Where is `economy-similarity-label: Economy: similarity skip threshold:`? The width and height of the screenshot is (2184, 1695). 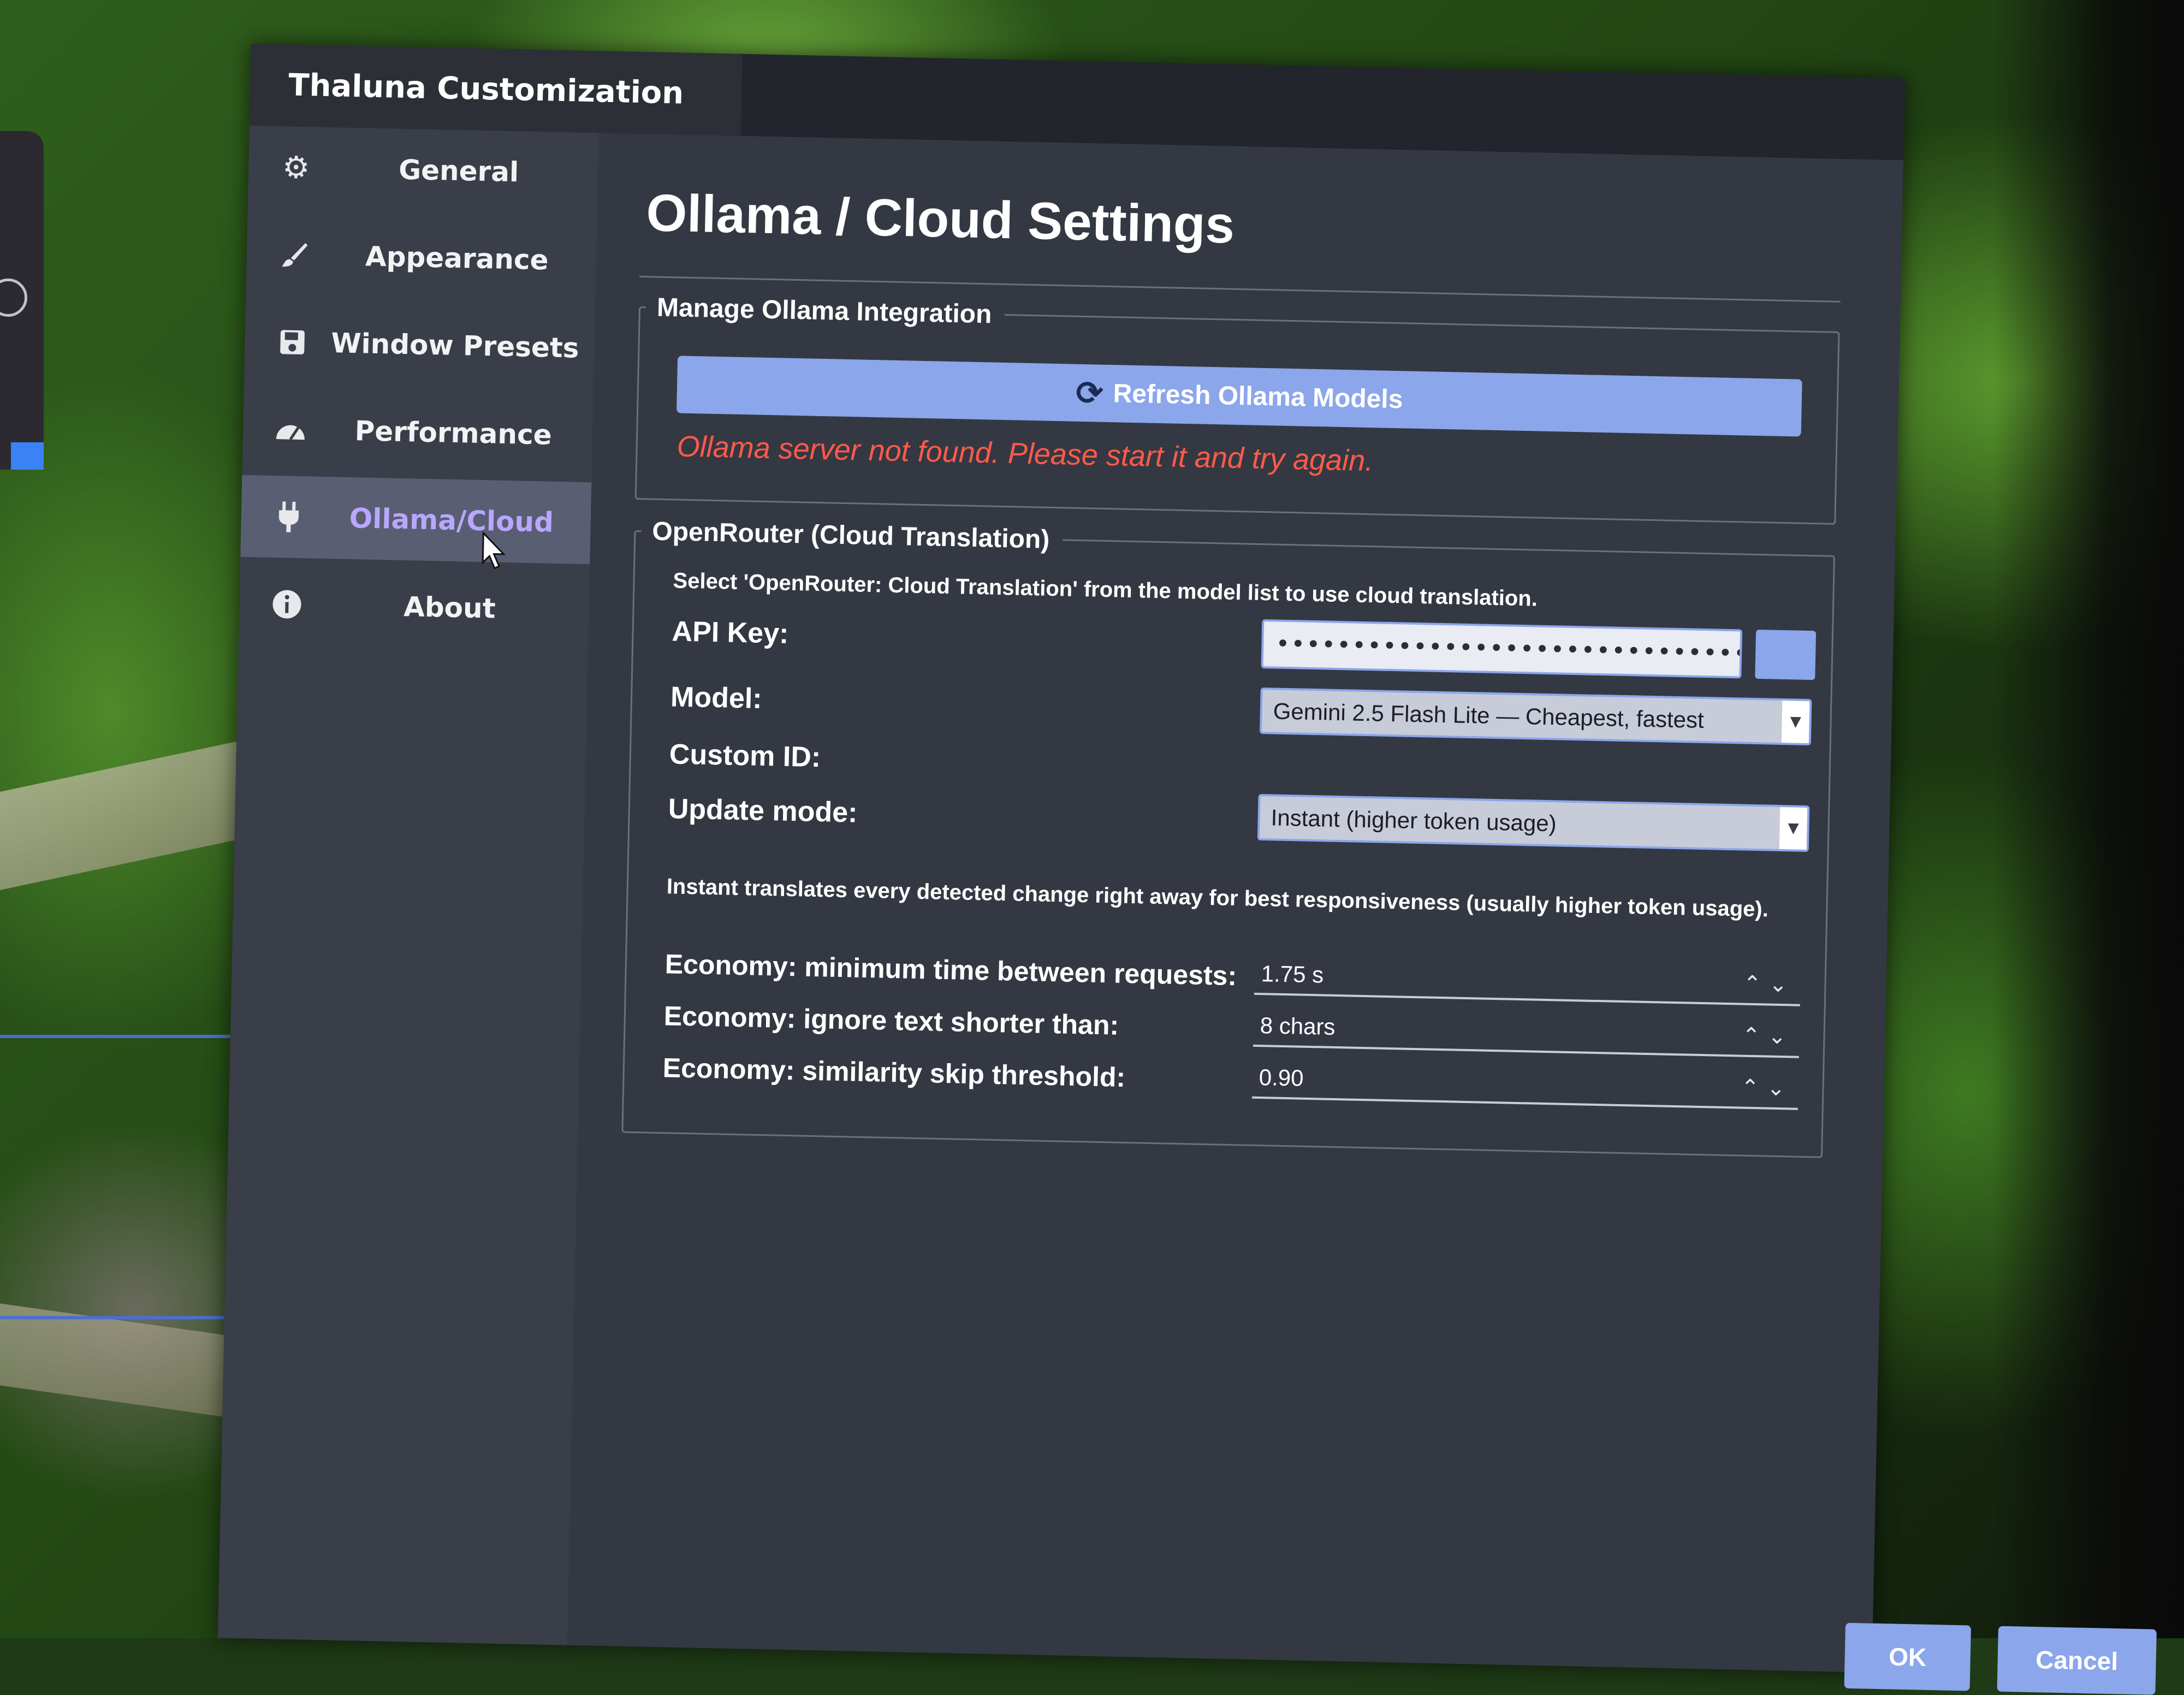 economy-similarity-label: Economy: similarity skip threshold: is located at coordinates (894, 1072).